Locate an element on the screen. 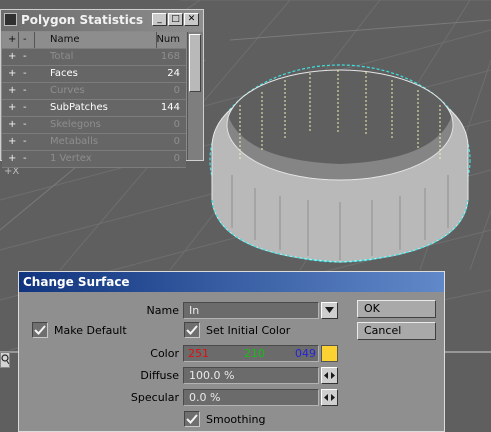 The width and height of the screenshot is (491, 432). make-default-checkbox is located at coordinates (40, 330).